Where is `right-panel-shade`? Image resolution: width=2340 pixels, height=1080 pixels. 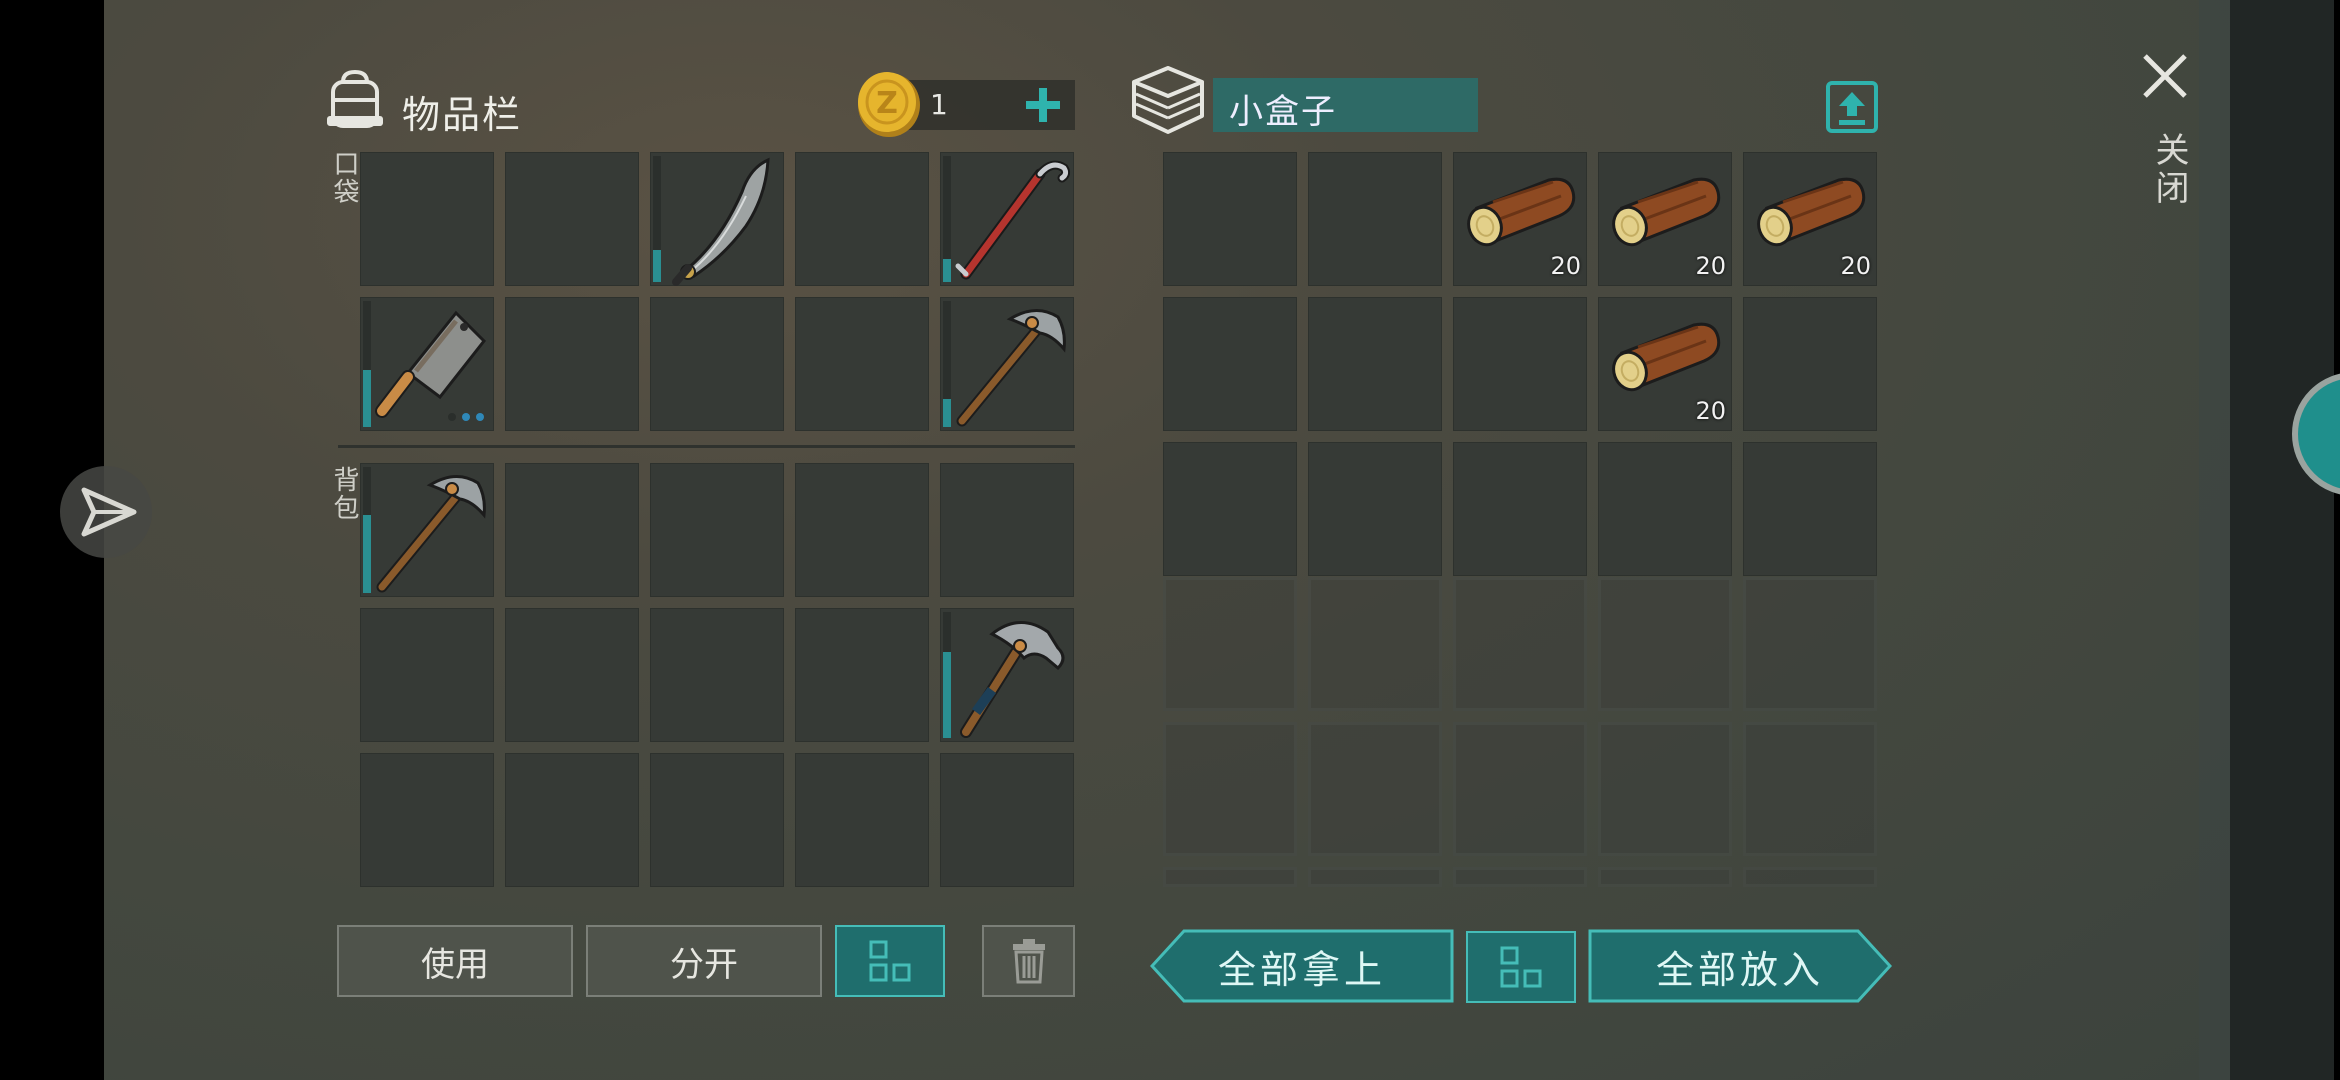
right-panel-shade is located at coordinates (2266, 540).